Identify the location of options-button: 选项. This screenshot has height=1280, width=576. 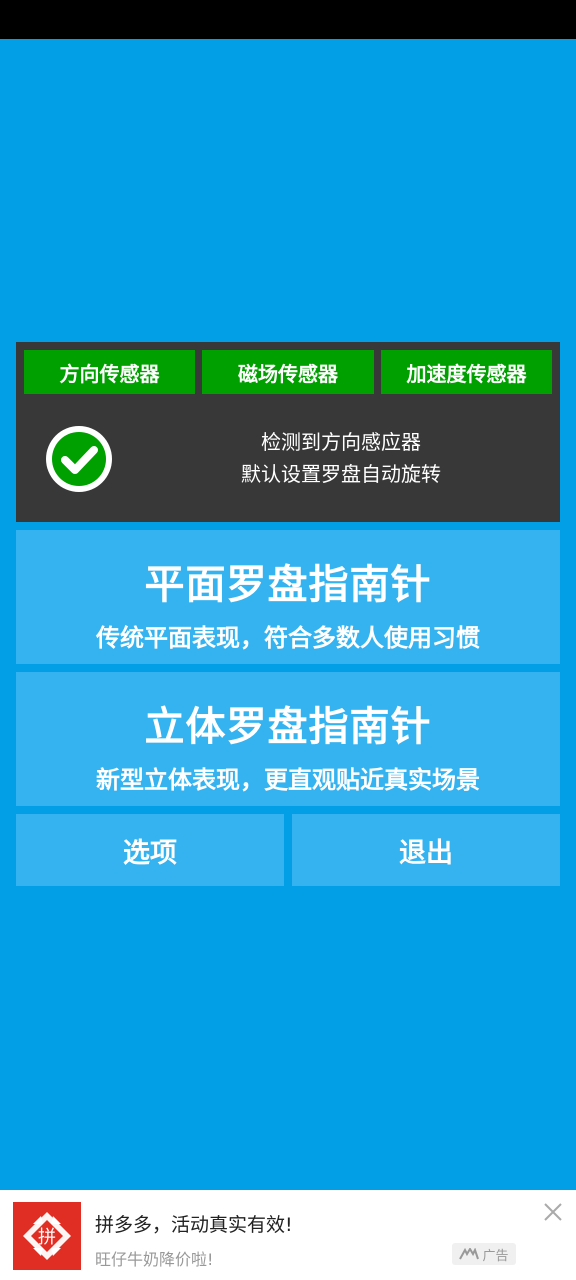
(150, 850).